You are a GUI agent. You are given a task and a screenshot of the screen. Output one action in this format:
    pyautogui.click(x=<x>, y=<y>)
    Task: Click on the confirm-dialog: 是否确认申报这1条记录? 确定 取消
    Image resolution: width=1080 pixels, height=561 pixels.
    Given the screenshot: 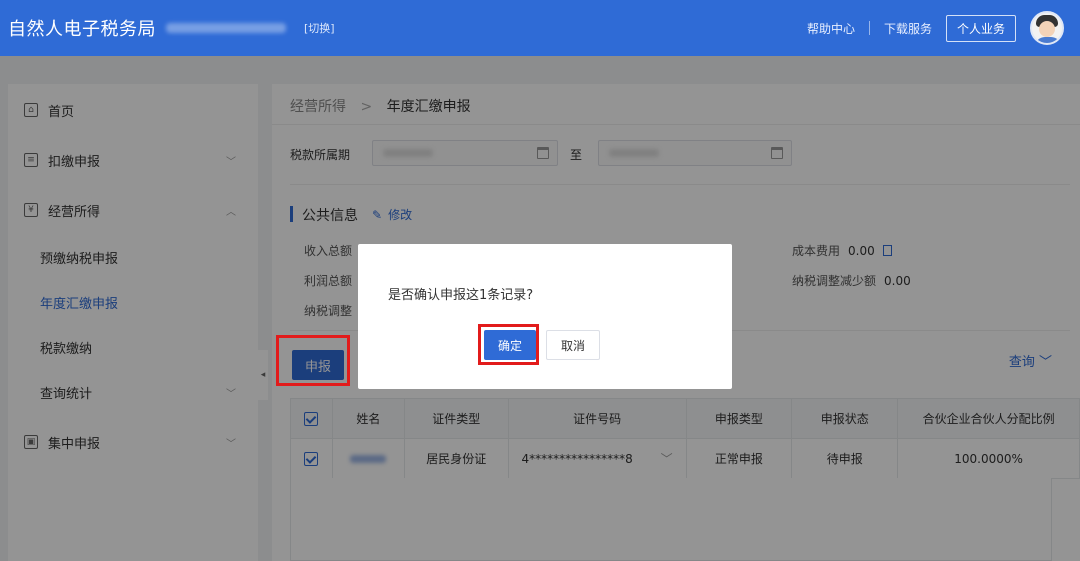 What is the action you would take?
    pyautogui.click(x=545, y=316)
    